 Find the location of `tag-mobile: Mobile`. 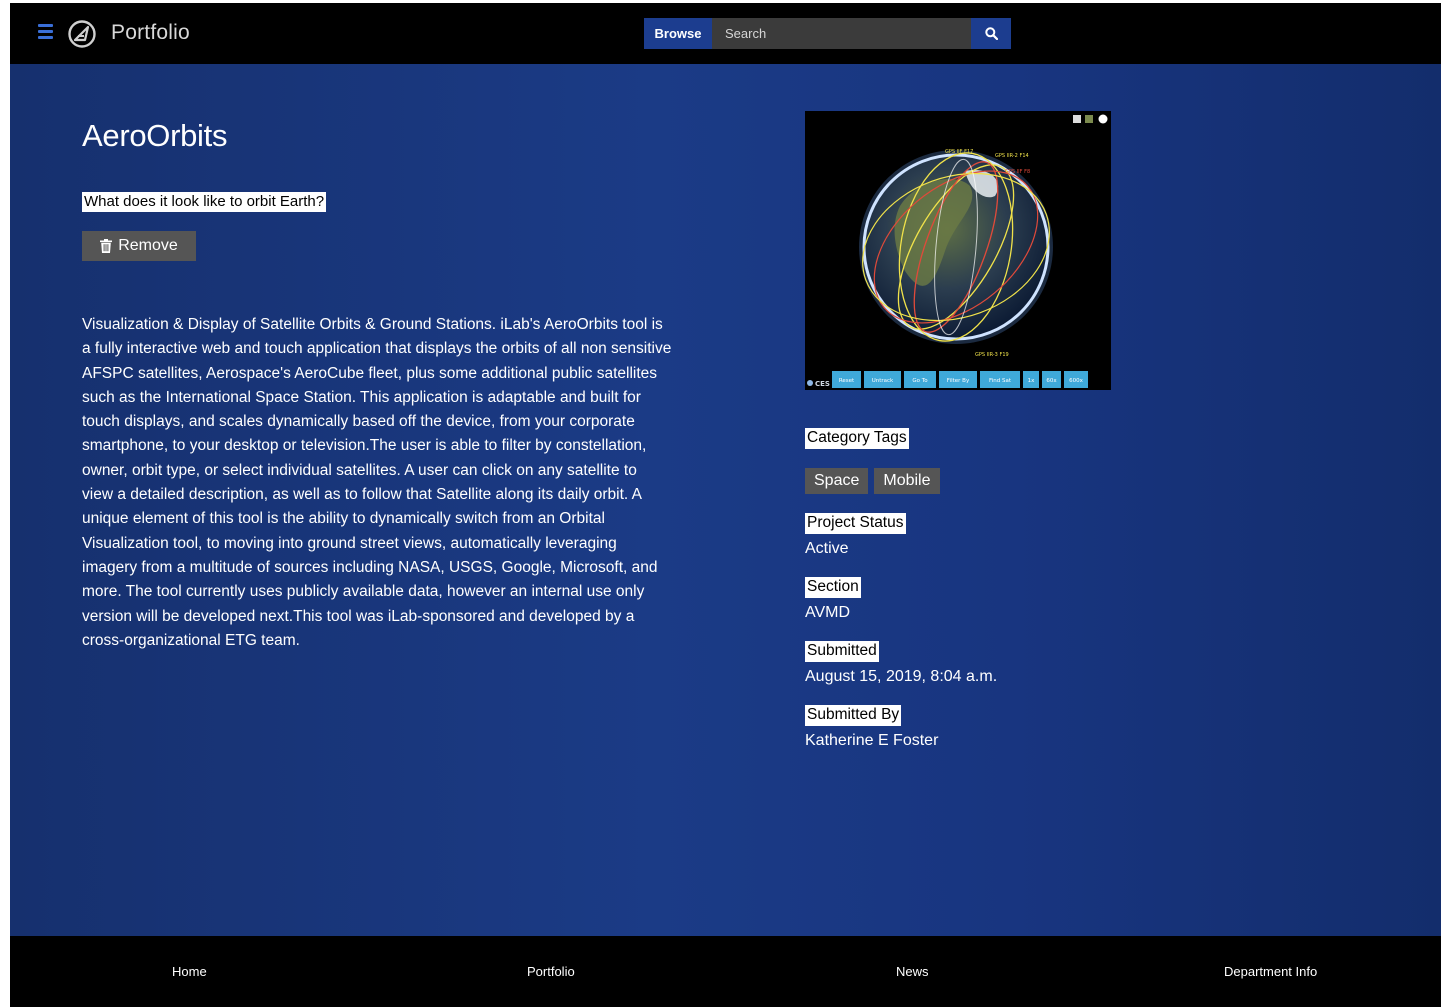

tag-mobile: Mobile is located at coordinates (907, 481).